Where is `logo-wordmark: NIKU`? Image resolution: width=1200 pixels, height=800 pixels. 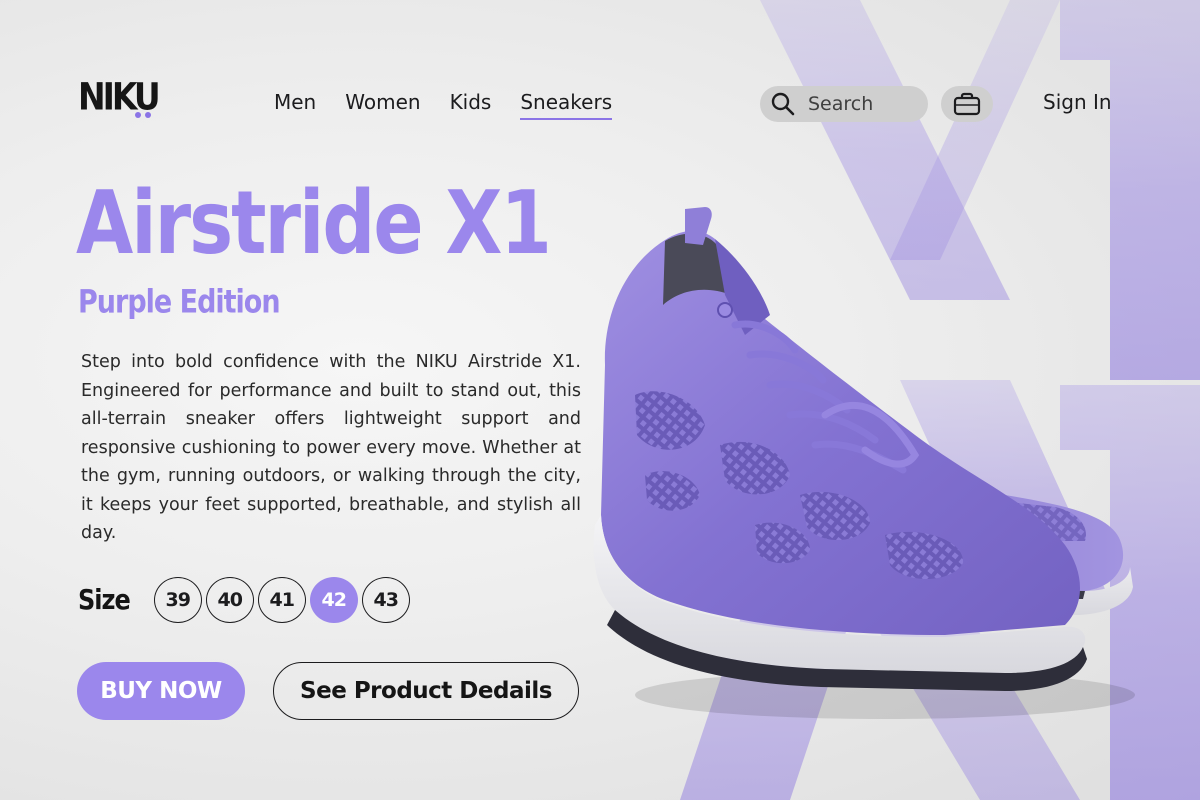
logo-wordmark: NIKU is located at coordinates (119, 96).